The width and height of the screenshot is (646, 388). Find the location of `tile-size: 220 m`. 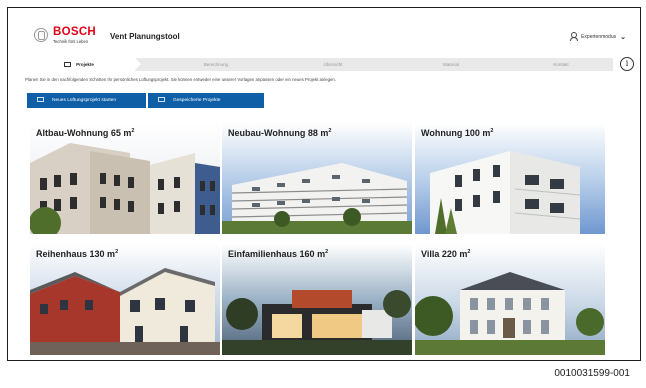

tile-size: 220 m is located at coordinates (454, 254).